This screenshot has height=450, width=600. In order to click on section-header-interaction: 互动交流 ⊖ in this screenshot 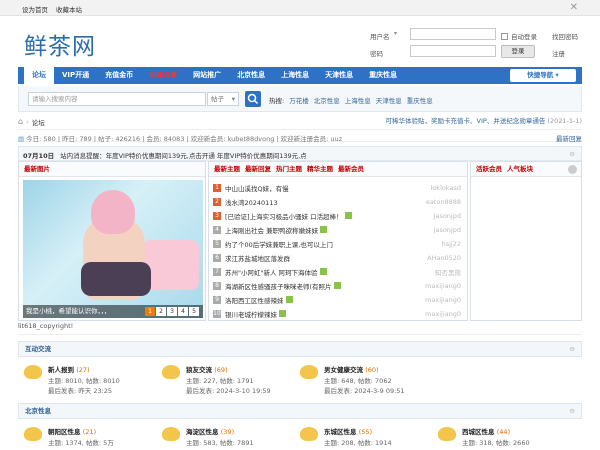, I will do `click(300, 349)`.